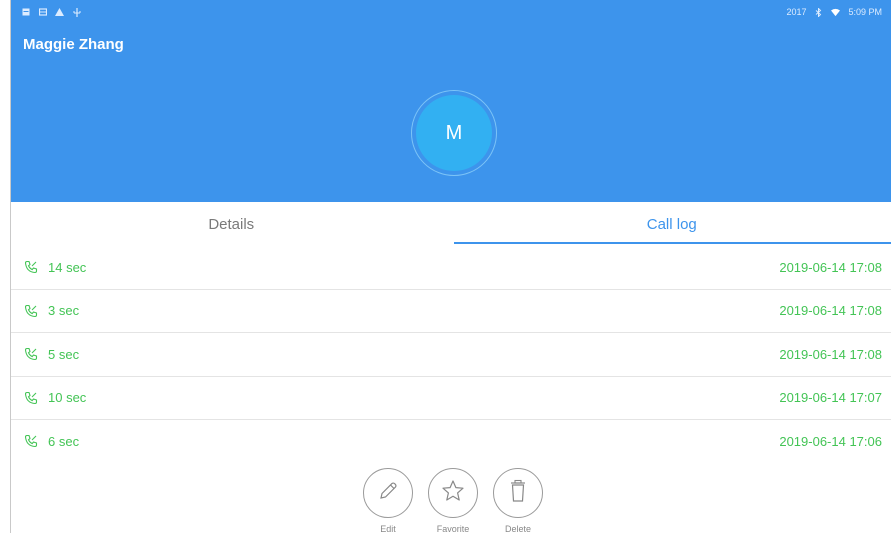  I want to click on favorite-button: Favorite, so click(453, 500).